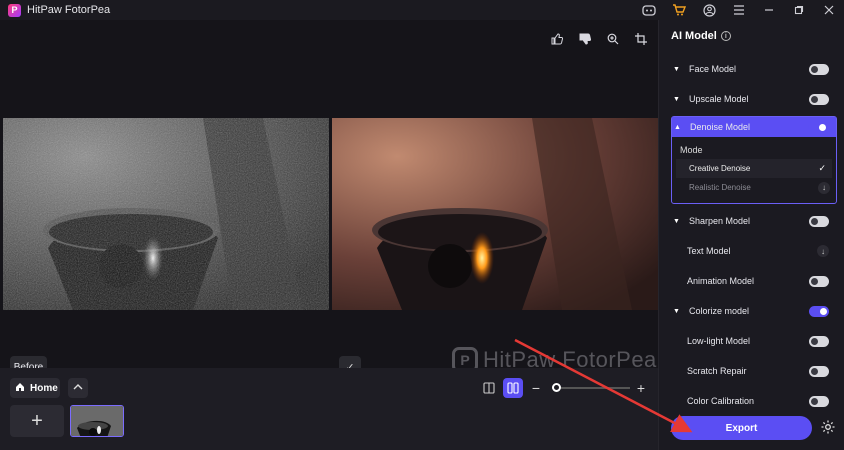  Describe the element at coordinates (828, 427) in the screenshot. I see `gear-icon` at that location.